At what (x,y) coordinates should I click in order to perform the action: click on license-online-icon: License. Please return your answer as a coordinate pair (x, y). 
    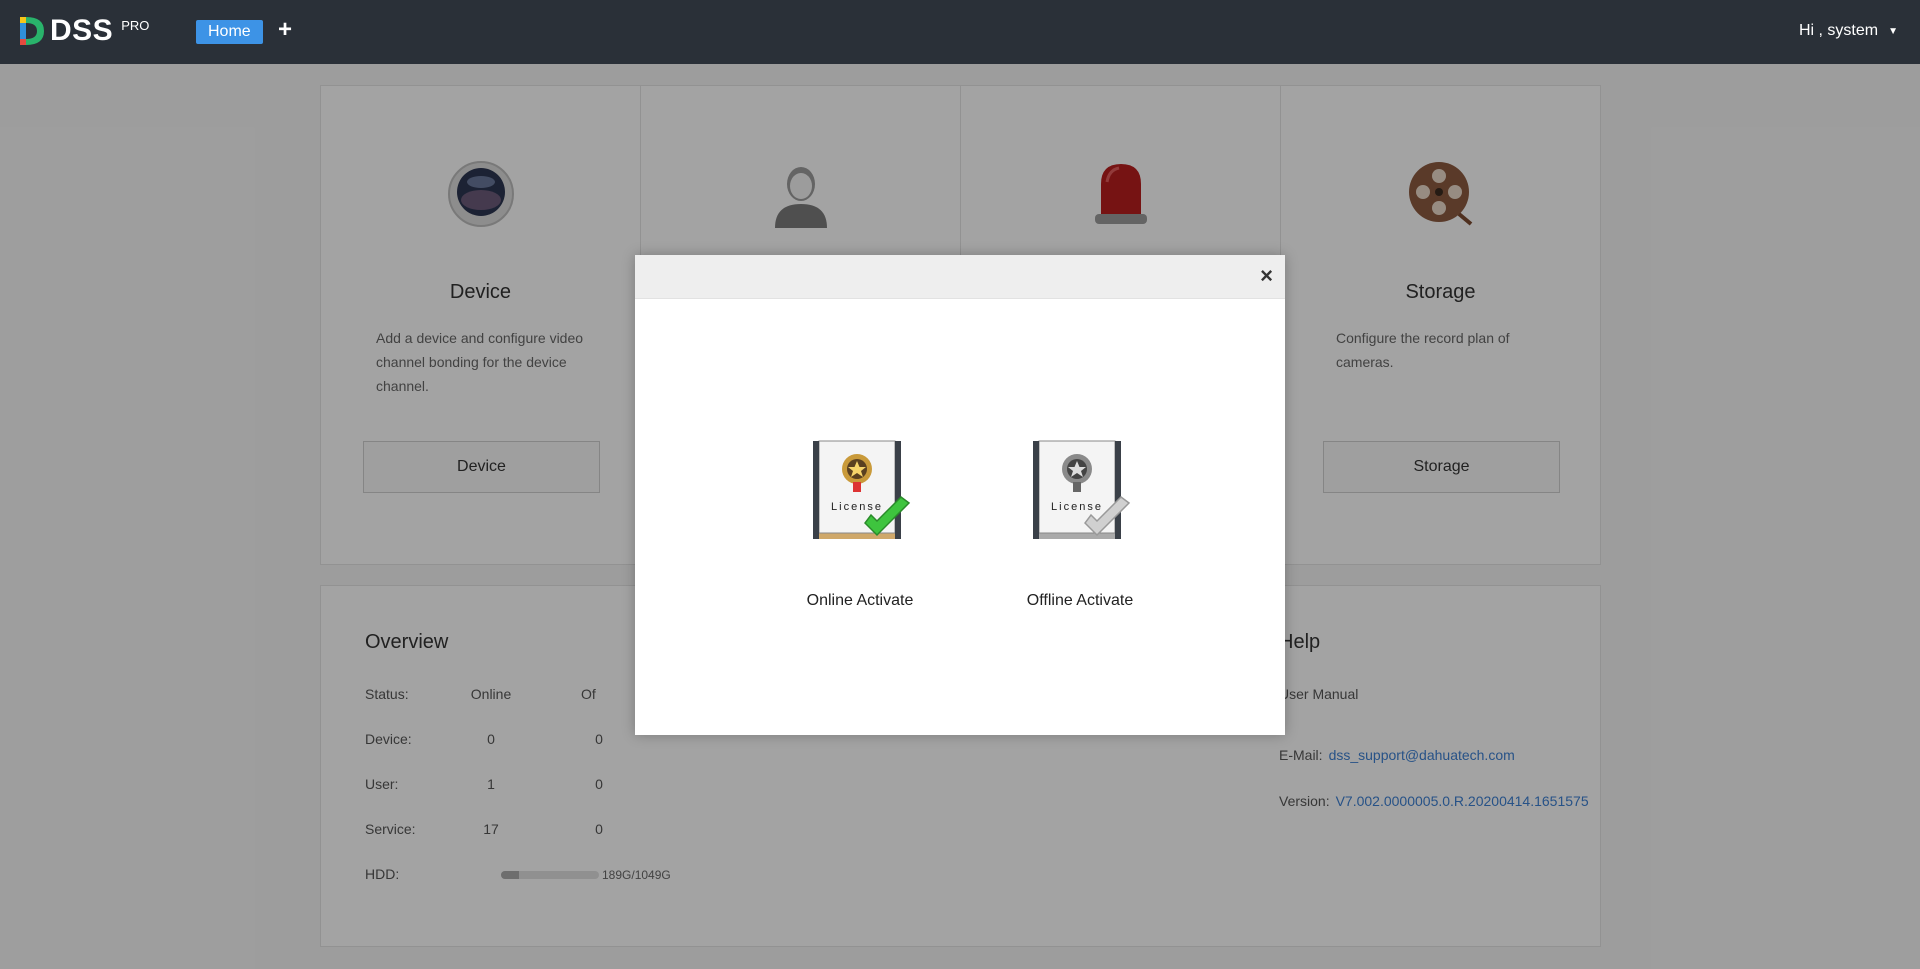
    Looking at the image, I should click on (862, 489).